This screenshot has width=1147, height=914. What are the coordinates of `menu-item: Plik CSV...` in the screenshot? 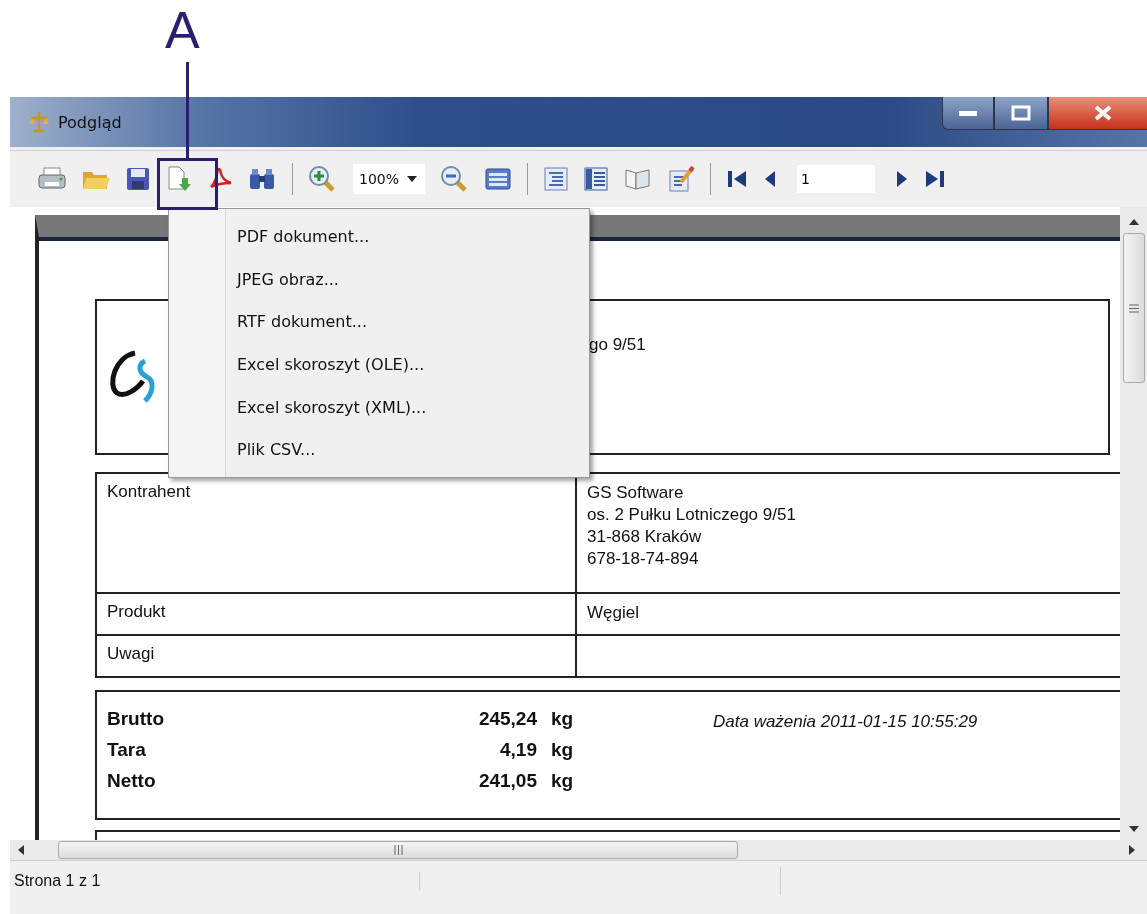 It's located at (379, 450).